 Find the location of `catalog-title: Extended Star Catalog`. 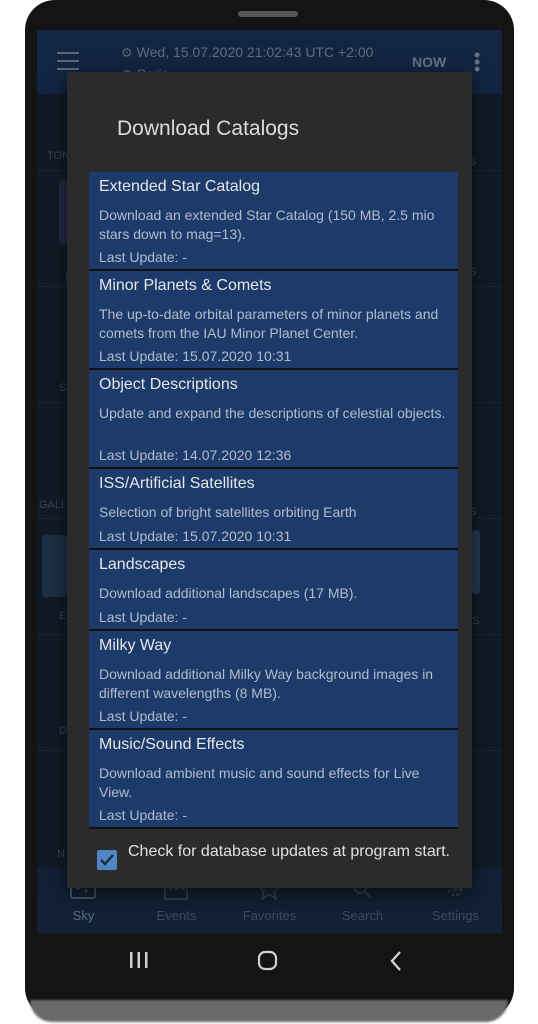

catalog-title: Extended Star Catalog is located at coordinates (179, 186).